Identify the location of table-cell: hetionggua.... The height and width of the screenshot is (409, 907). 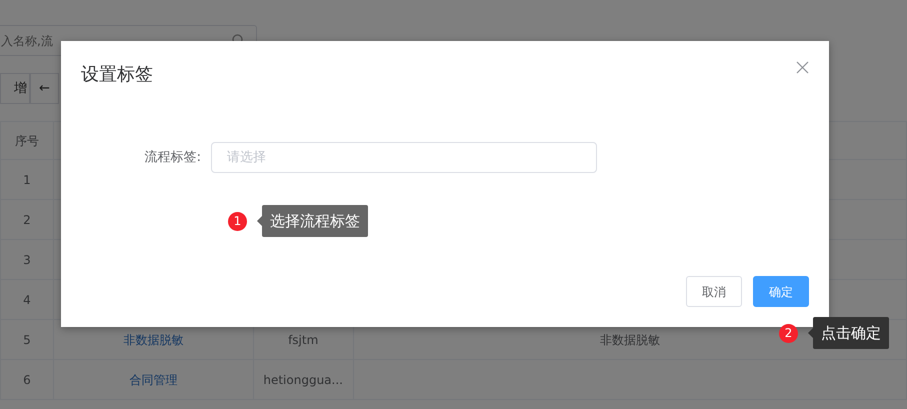
(303, 380).